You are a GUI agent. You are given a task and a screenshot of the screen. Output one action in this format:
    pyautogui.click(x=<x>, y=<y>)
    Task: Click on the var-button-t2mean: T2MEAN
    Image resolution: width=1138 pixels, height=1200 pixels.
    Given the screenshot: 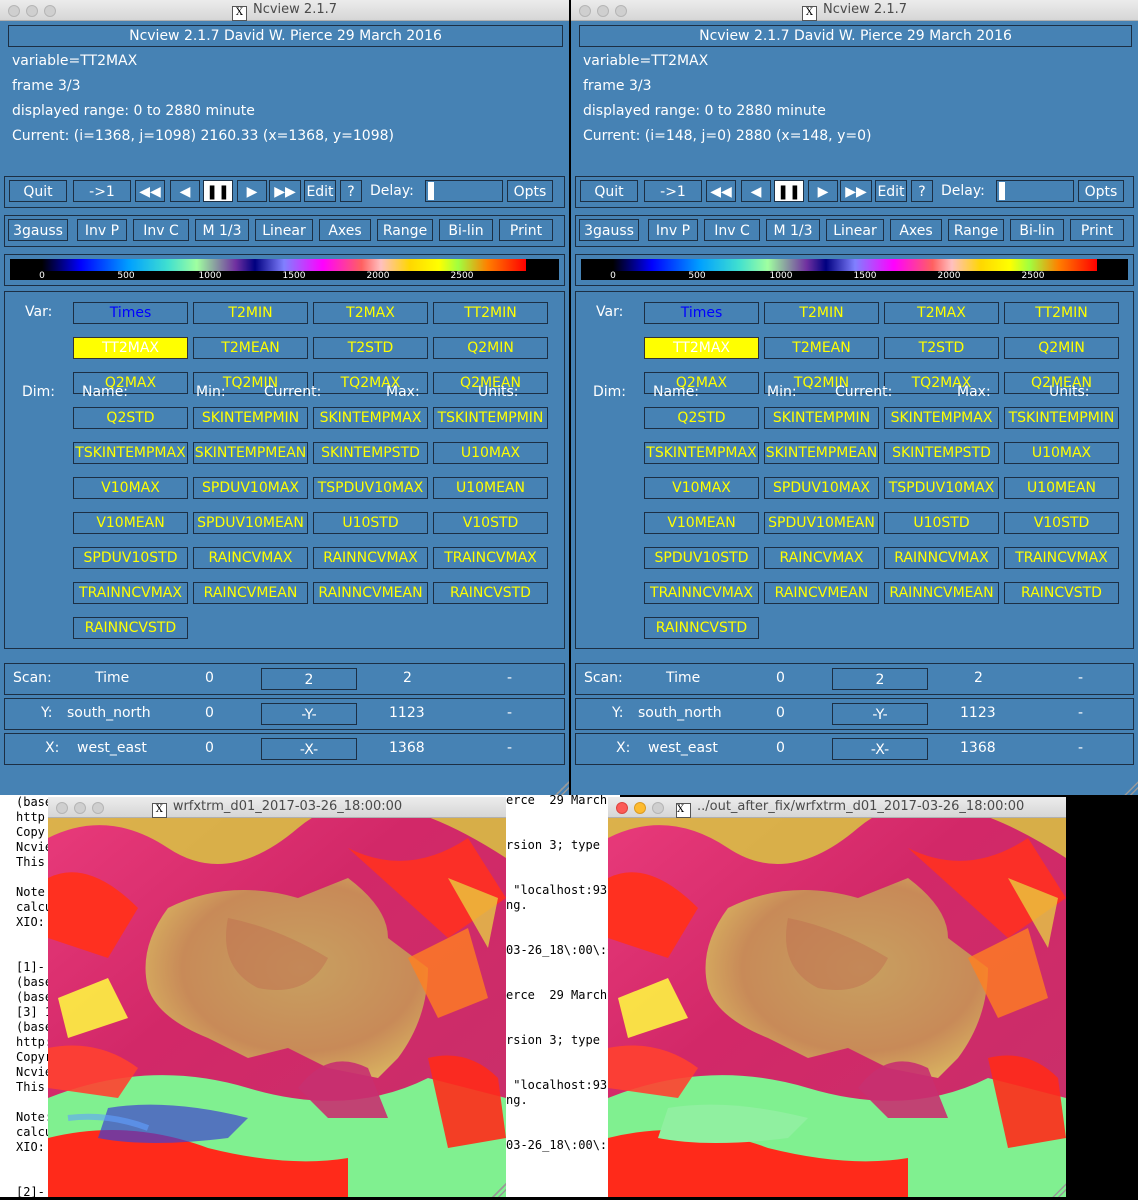 What is the action you would take?
    pyautogui.click(x=250, y=348)
    